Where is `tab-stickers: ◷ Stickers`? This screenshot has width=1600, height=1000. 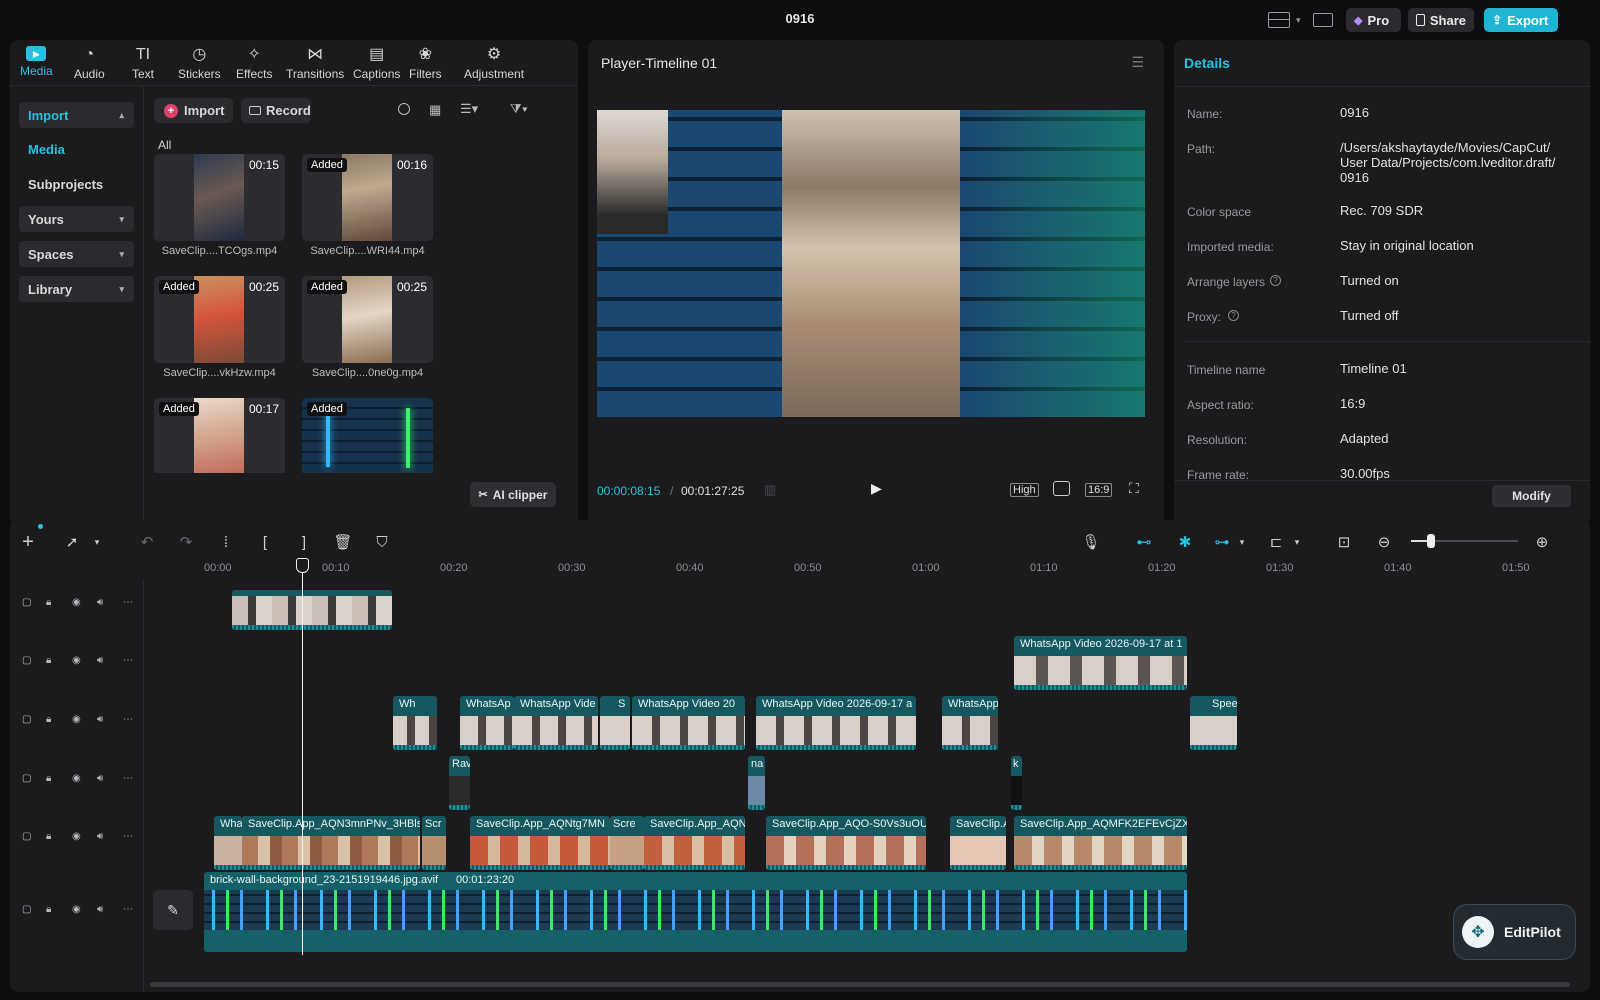
tab-stickers: ◷ Stickers is located at coordinates (199, 63).